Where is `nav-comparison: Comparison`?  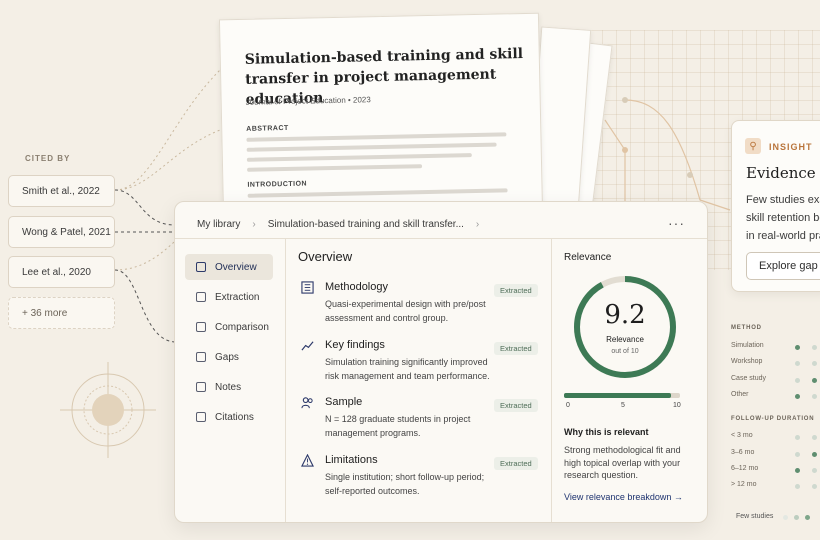 nav-comparison: Comparison is located at coordinates (229, 327).